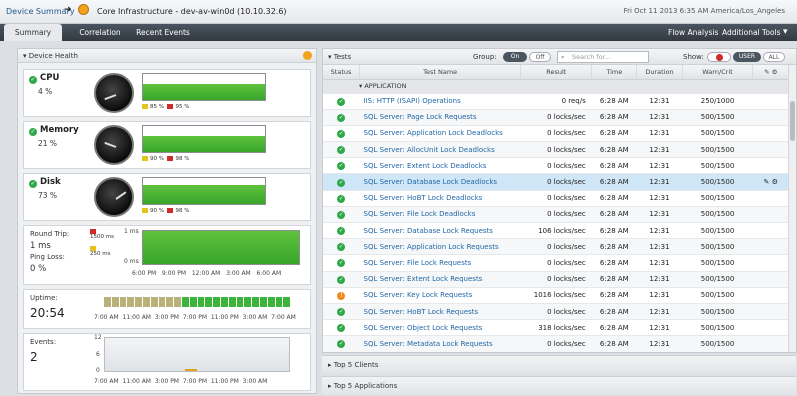 Image resolution: width=797 pixels, height=396 pixels. I want to click on test-name-link: SQL Server: Page Lock Requests, so click(440, 117).